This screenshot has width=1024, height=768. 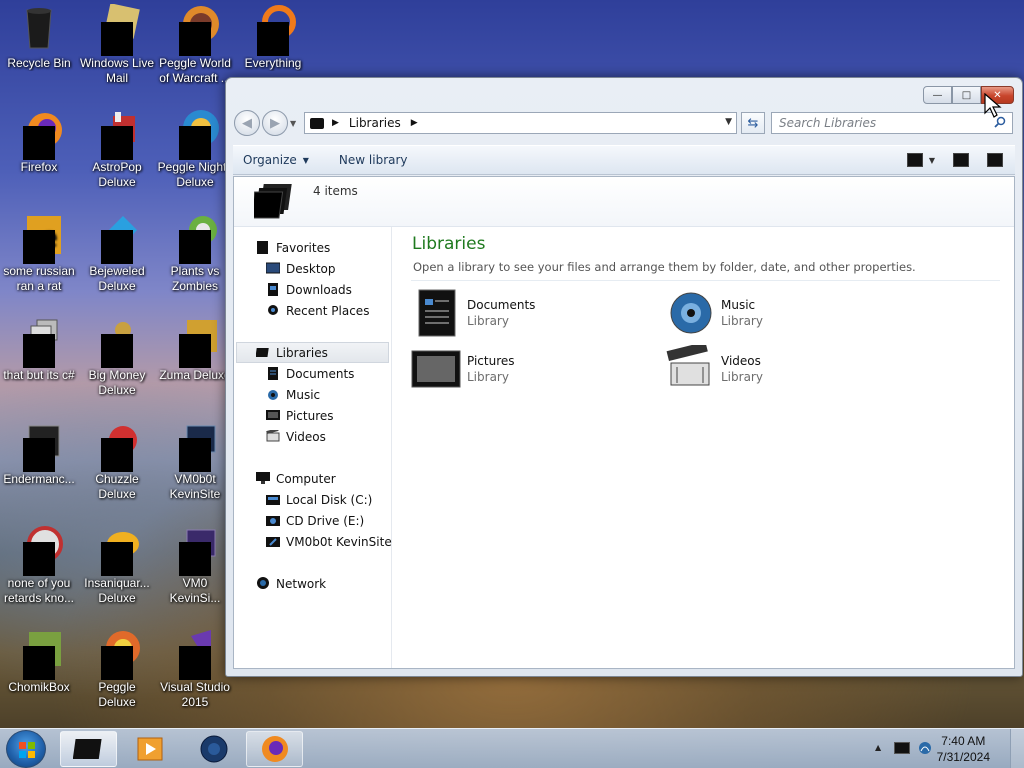 What do you see at coordinates (329, 499) in the screenshot?
I see `nav-label: Local Disk (C:)` at bounding box center [329, 499].